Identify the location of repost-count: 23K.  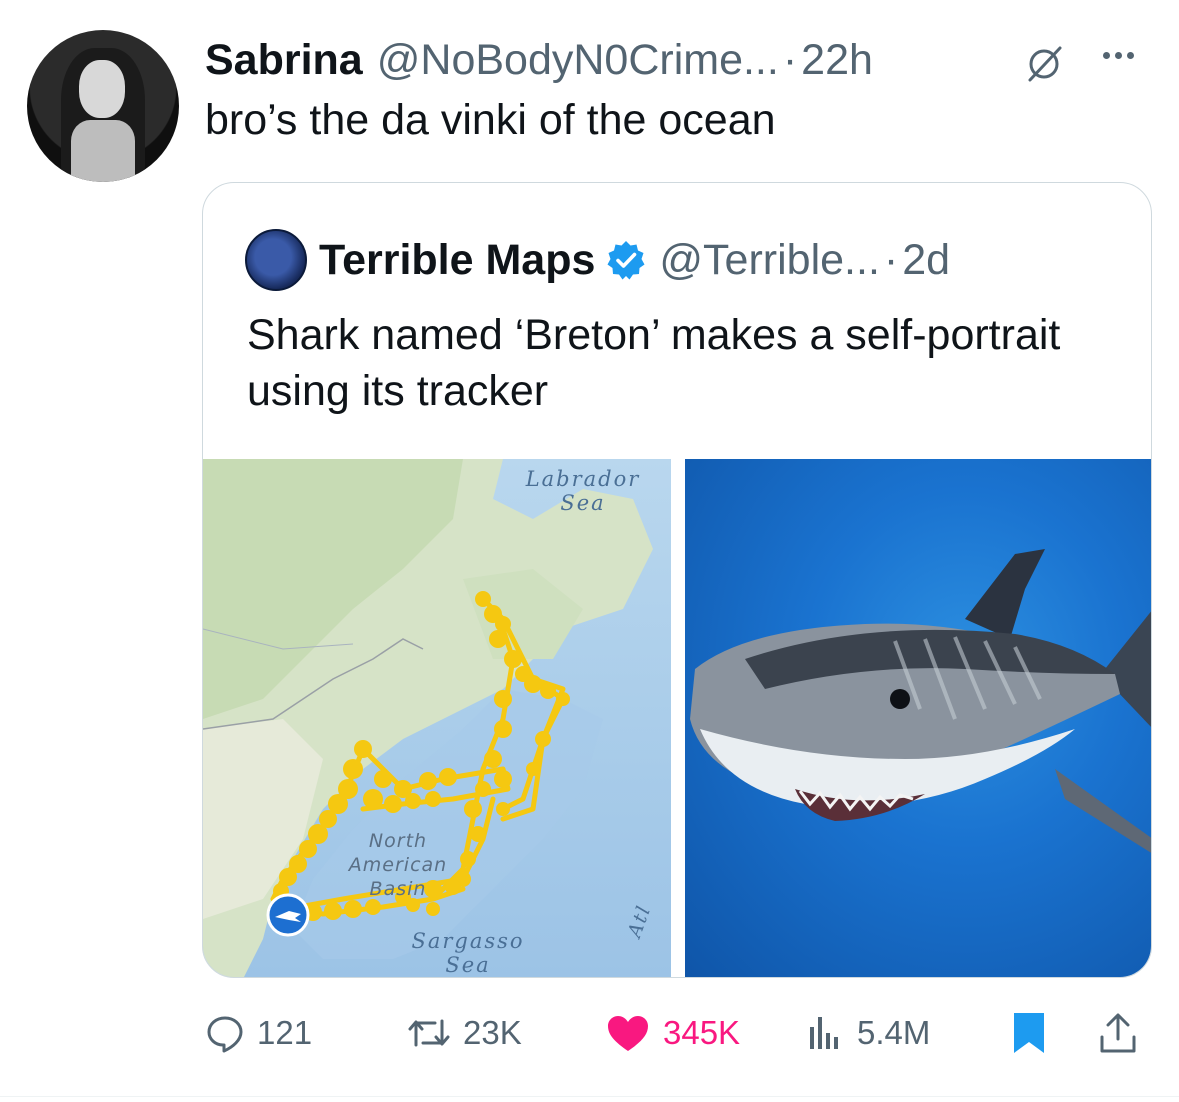
(492, 1032).